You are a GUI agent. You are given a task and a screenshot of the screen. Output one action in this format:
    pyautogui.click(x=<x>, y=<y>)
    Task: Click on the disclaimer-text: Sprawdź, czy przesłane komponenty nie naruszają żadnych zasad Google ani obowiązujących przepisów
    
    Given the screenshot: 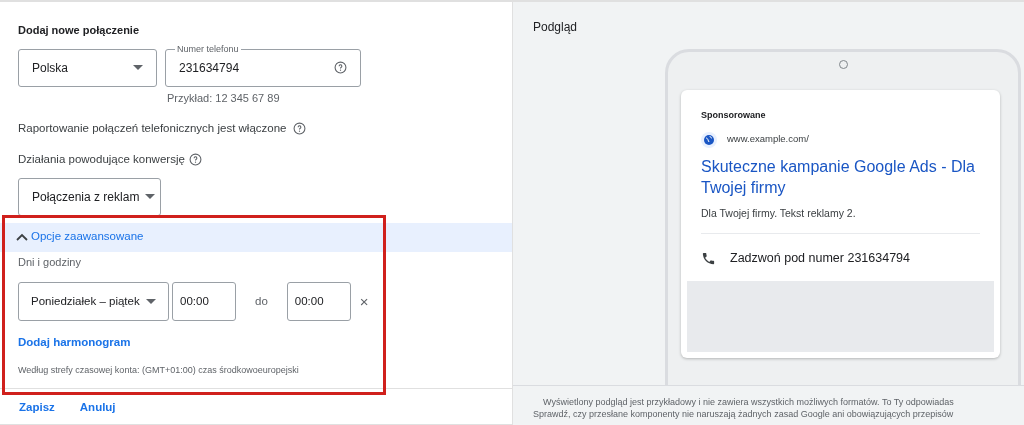 What is the action you would take?
    pyautogui.click(x=744, y=414)
    